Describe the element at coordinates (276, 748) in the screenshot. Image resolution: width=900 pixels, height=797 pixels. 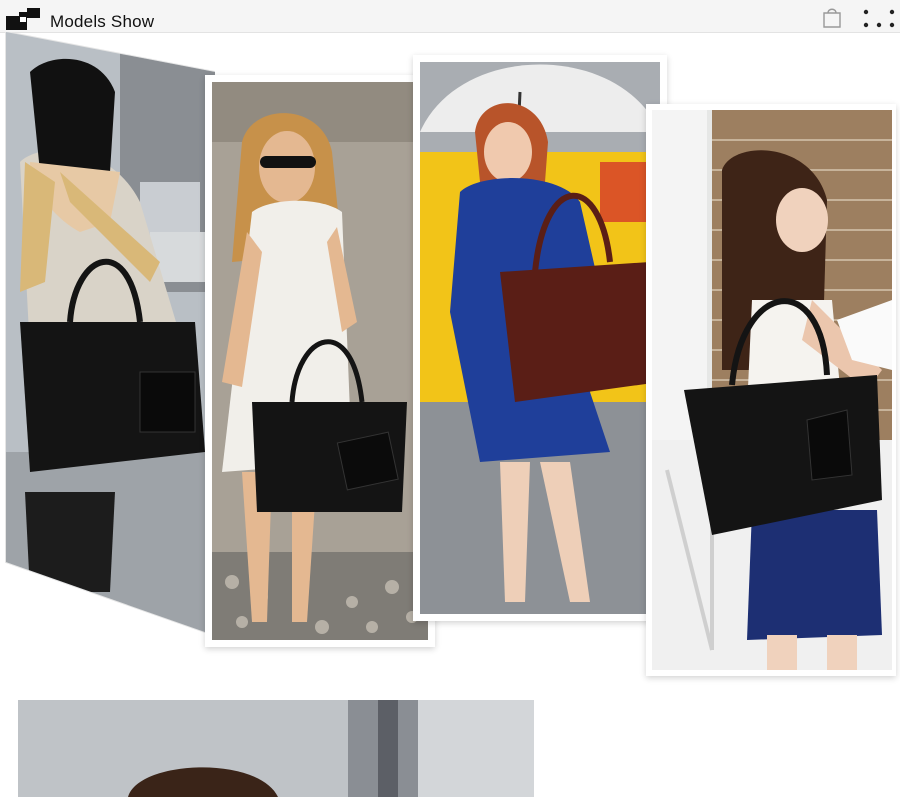
I see `model-photo-close-up` at that location.